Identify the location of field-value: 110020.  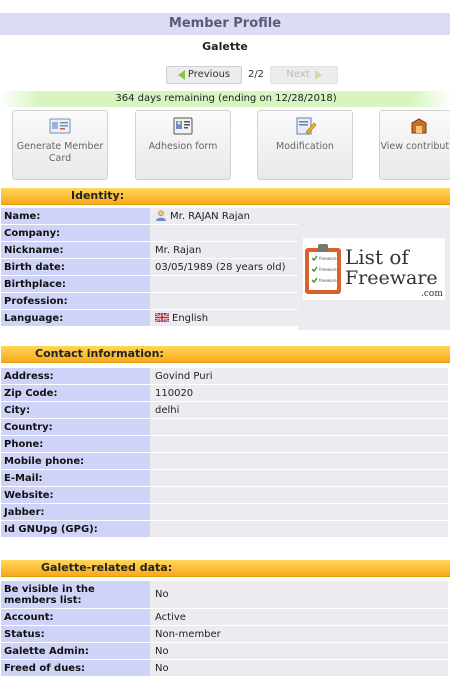
(299, 393).